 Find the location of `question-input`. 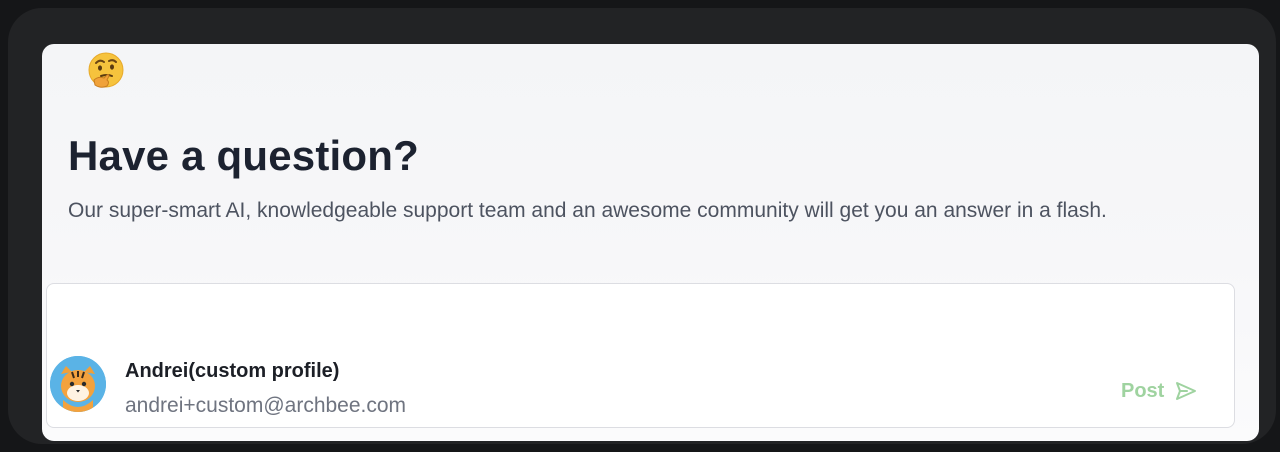

question-input is located at coordinates (639, 320).